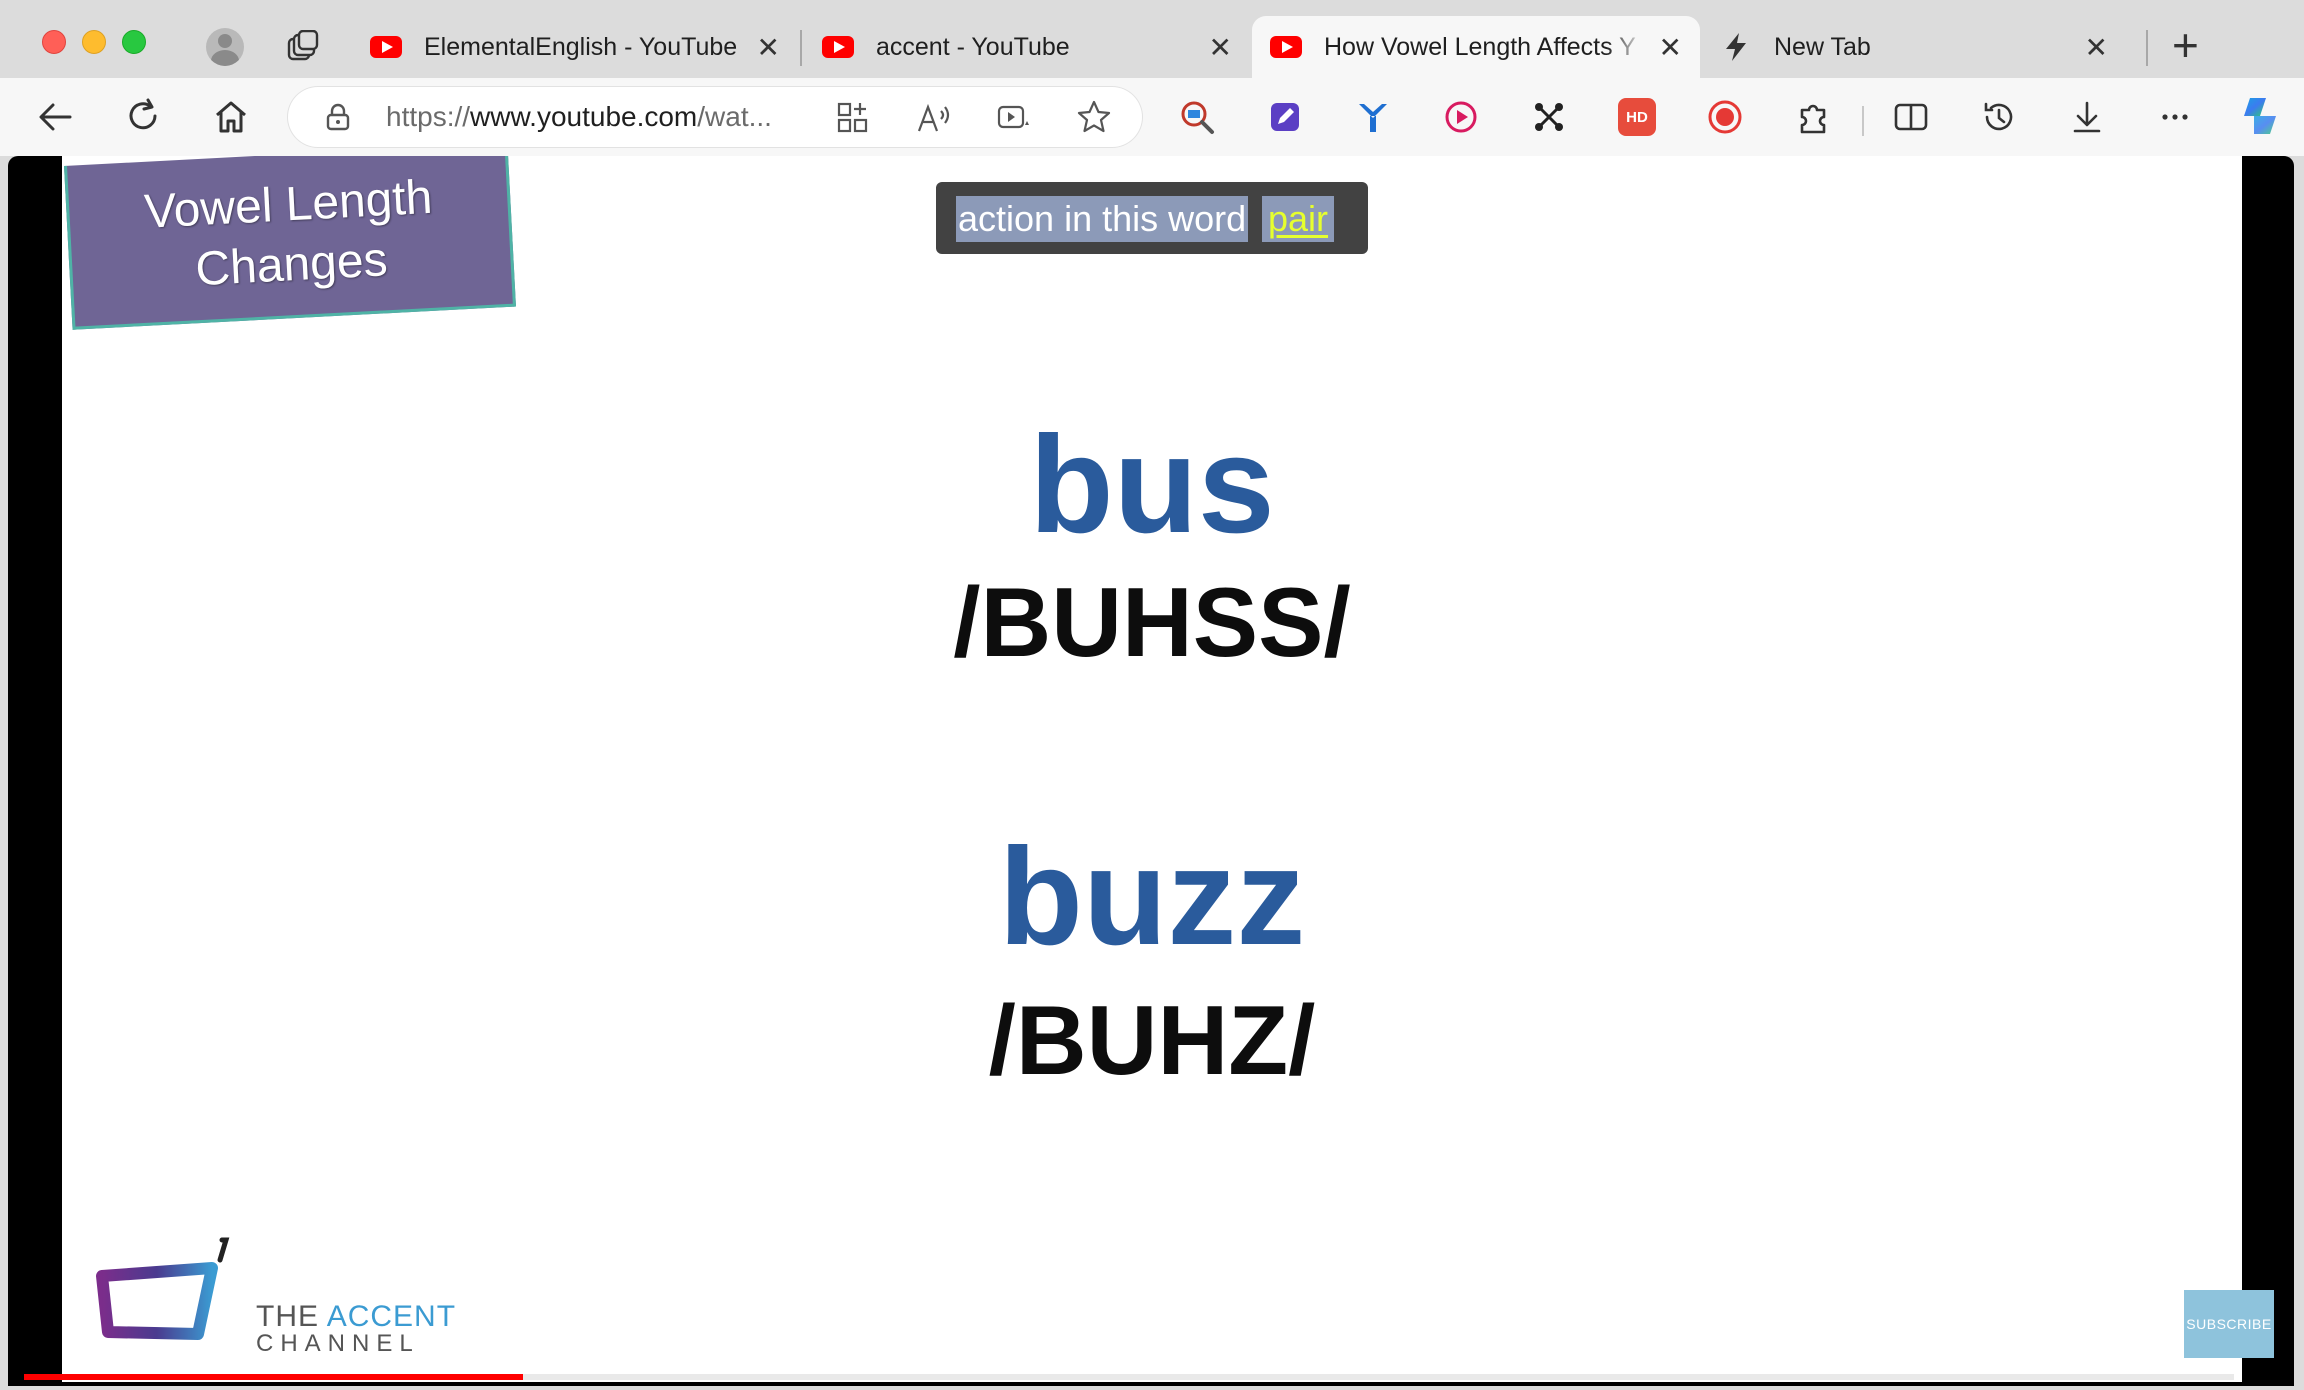 The width and height of the screenshot is (2304, 1390). I want to click on badge-line-1: Vowel Length, so click(288, 204).